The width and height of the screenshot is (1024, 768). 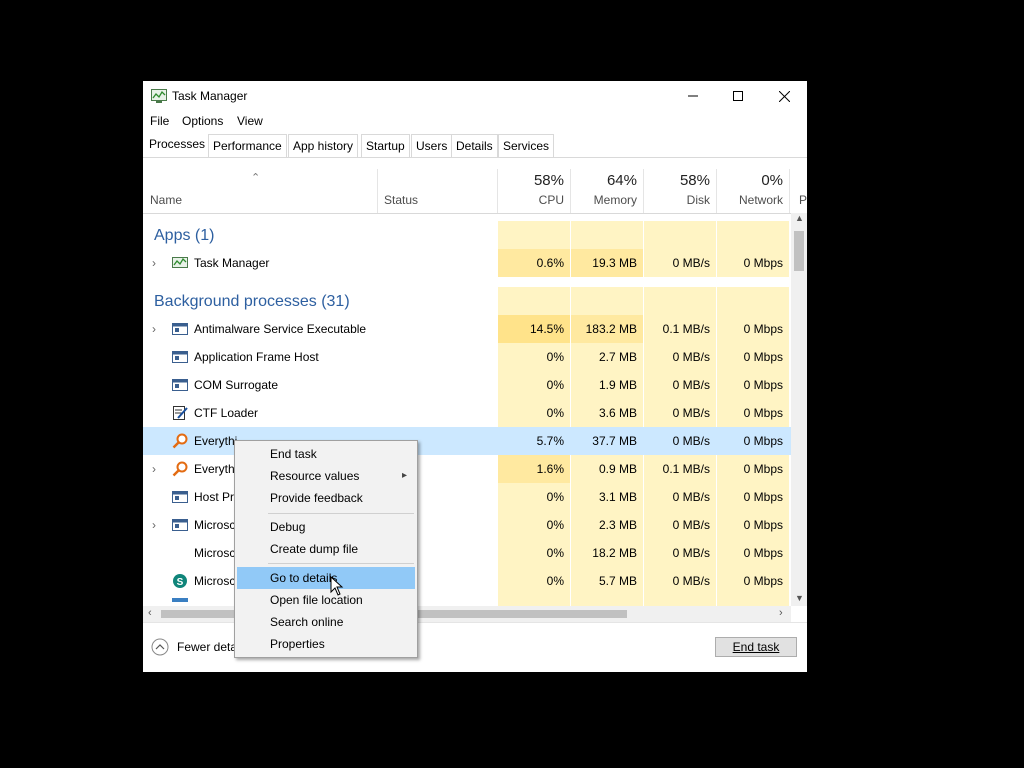 I want to click on ctx-properties: Properties, so click(x=326, y=644).